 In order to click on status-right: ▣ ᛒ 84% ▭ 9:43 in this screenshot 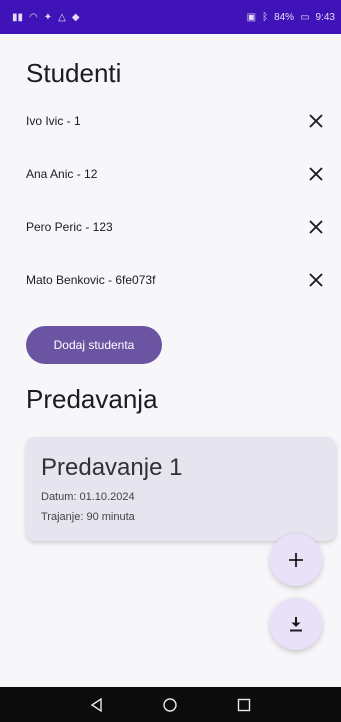, I will do `click(291, 17)`.